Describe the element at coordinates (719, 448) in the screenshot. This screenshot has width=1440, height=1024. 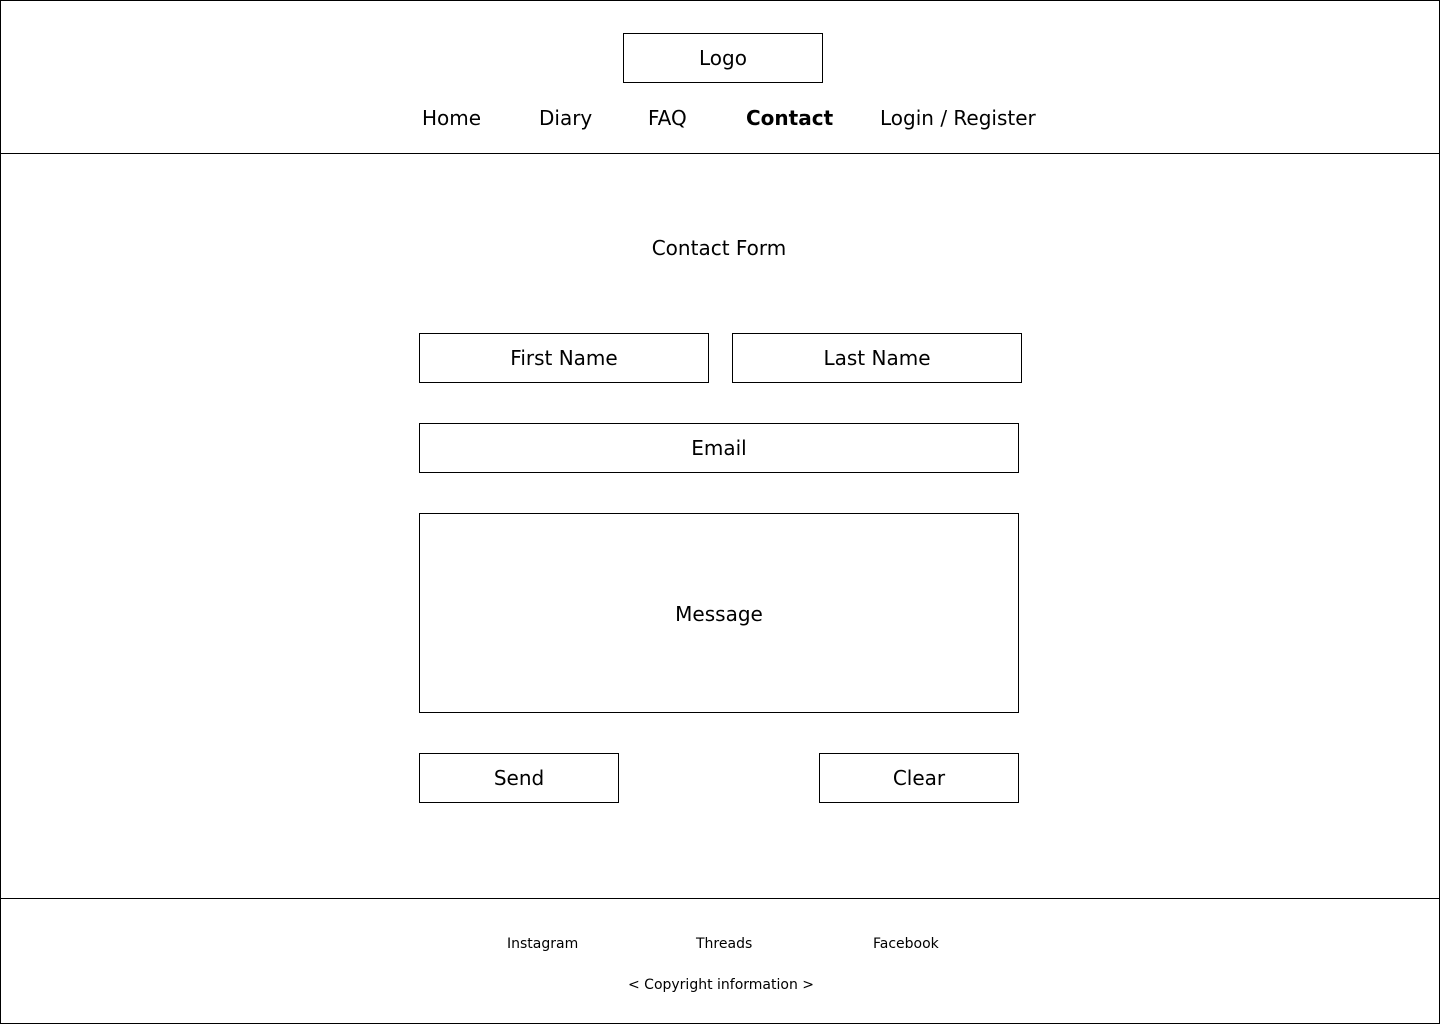
I see `email-input` at that location.